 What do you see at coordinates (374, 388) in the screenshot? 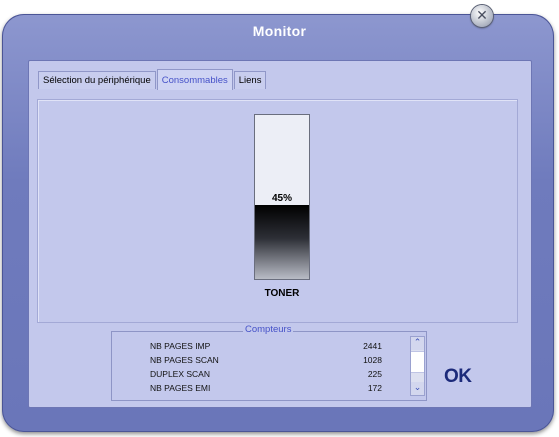
I see `counter-value: 172` at bounding box center [374, 388].